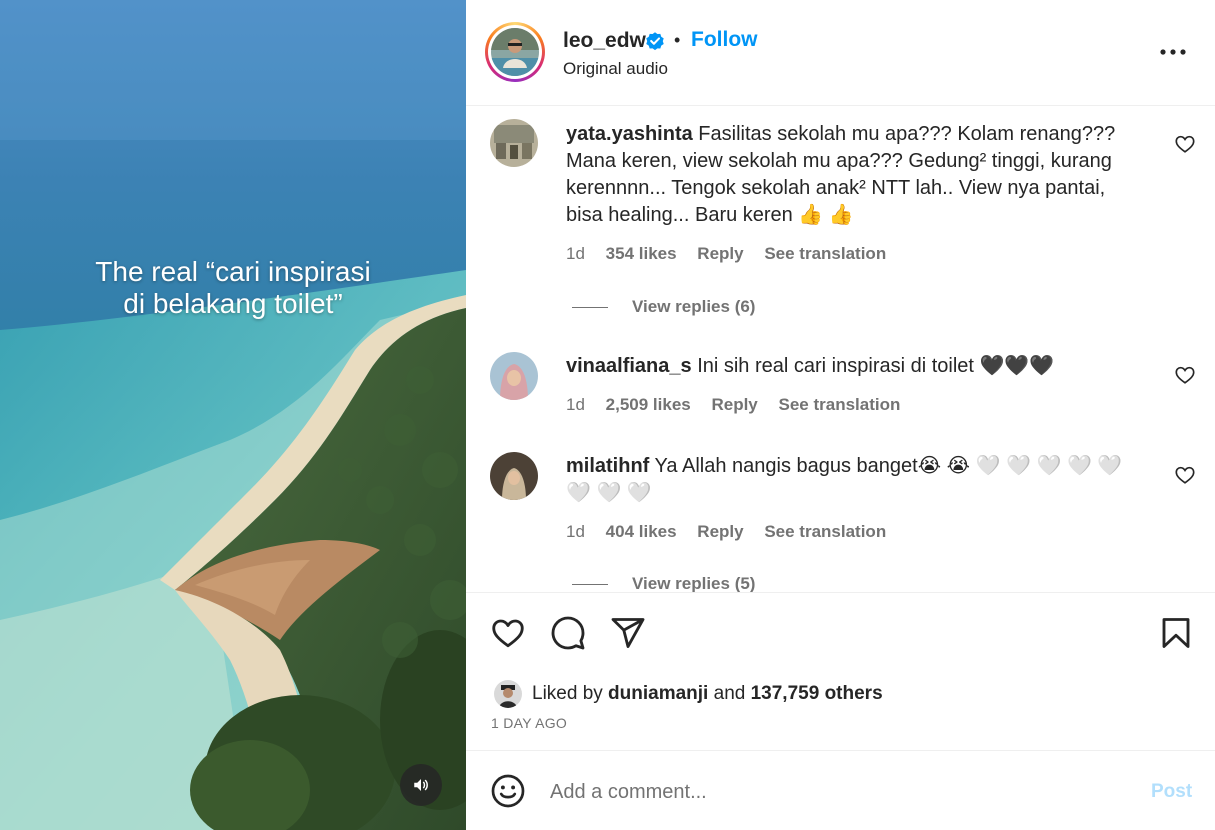 Image resolution: width=1215 pixels, height=830 pixels. What do you see at coordinates (529, 723) in the screenshot?
I see `post-timestamp: 1 DAY AGO` at bounding box center [529, 723].